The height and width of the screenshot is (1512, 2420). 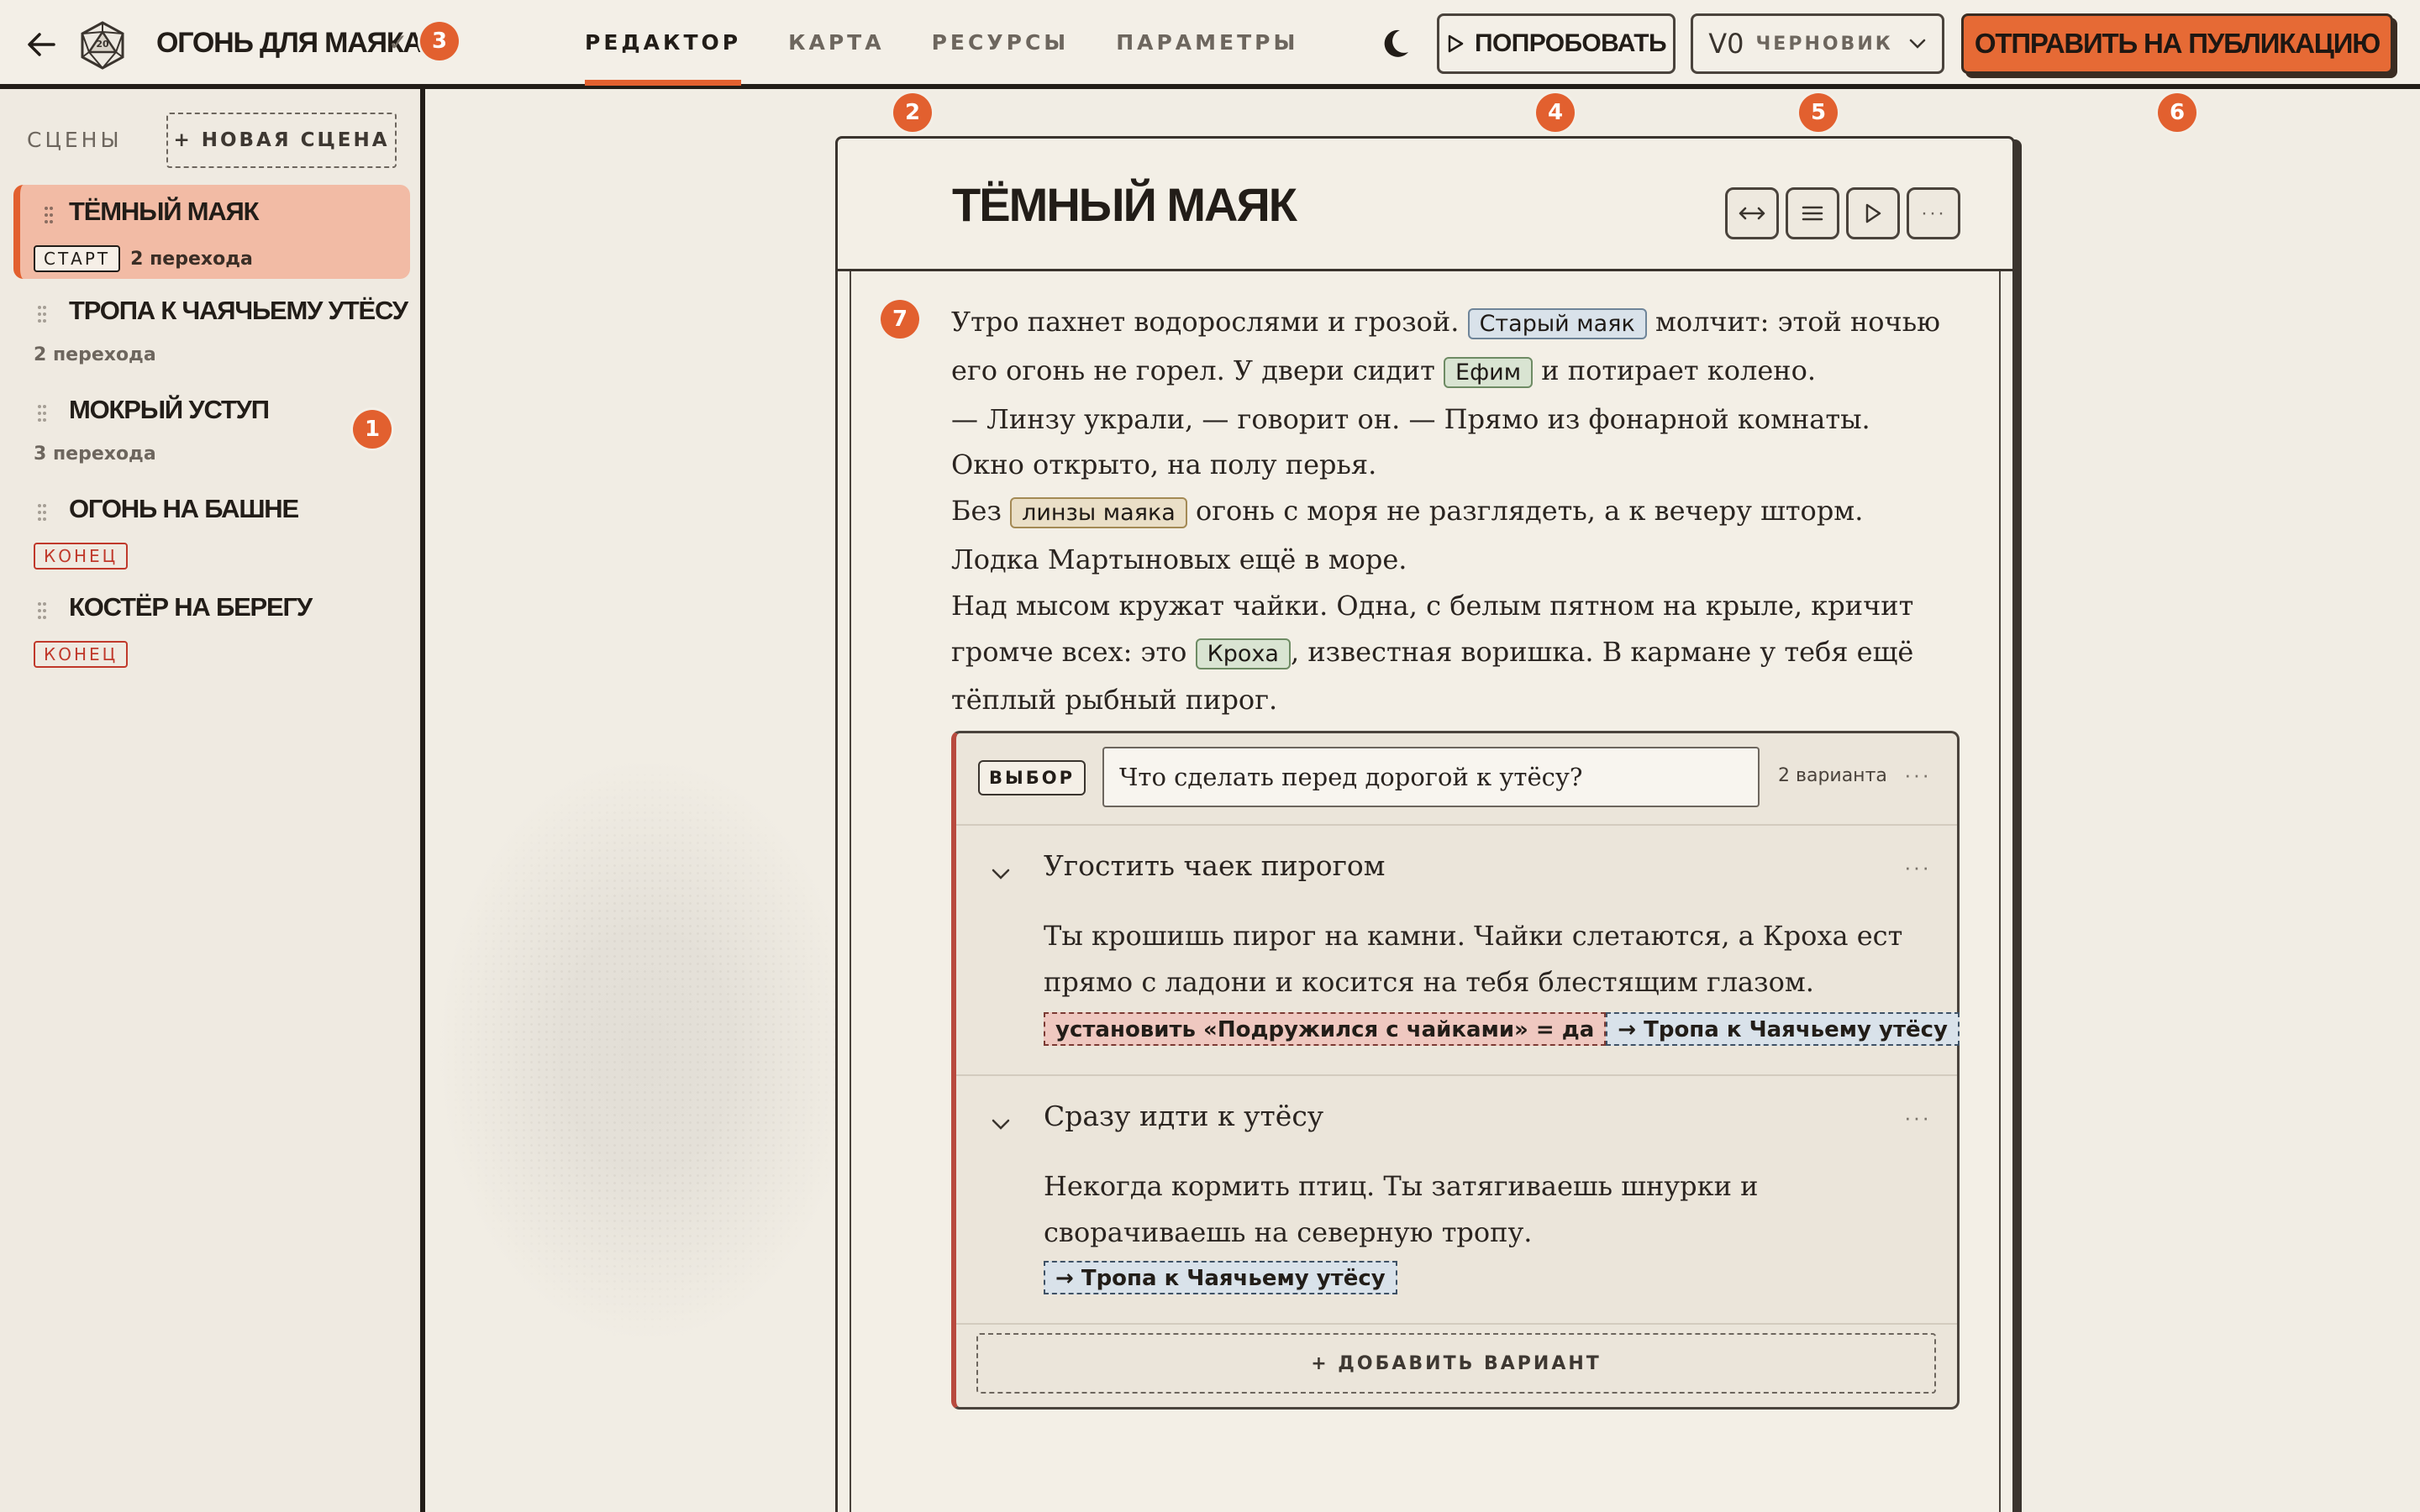 I want to click on publish-button: ОТПРАВИТЬ НА ПУБЛИКАЦИЮ, so click(x=2177, y=43).